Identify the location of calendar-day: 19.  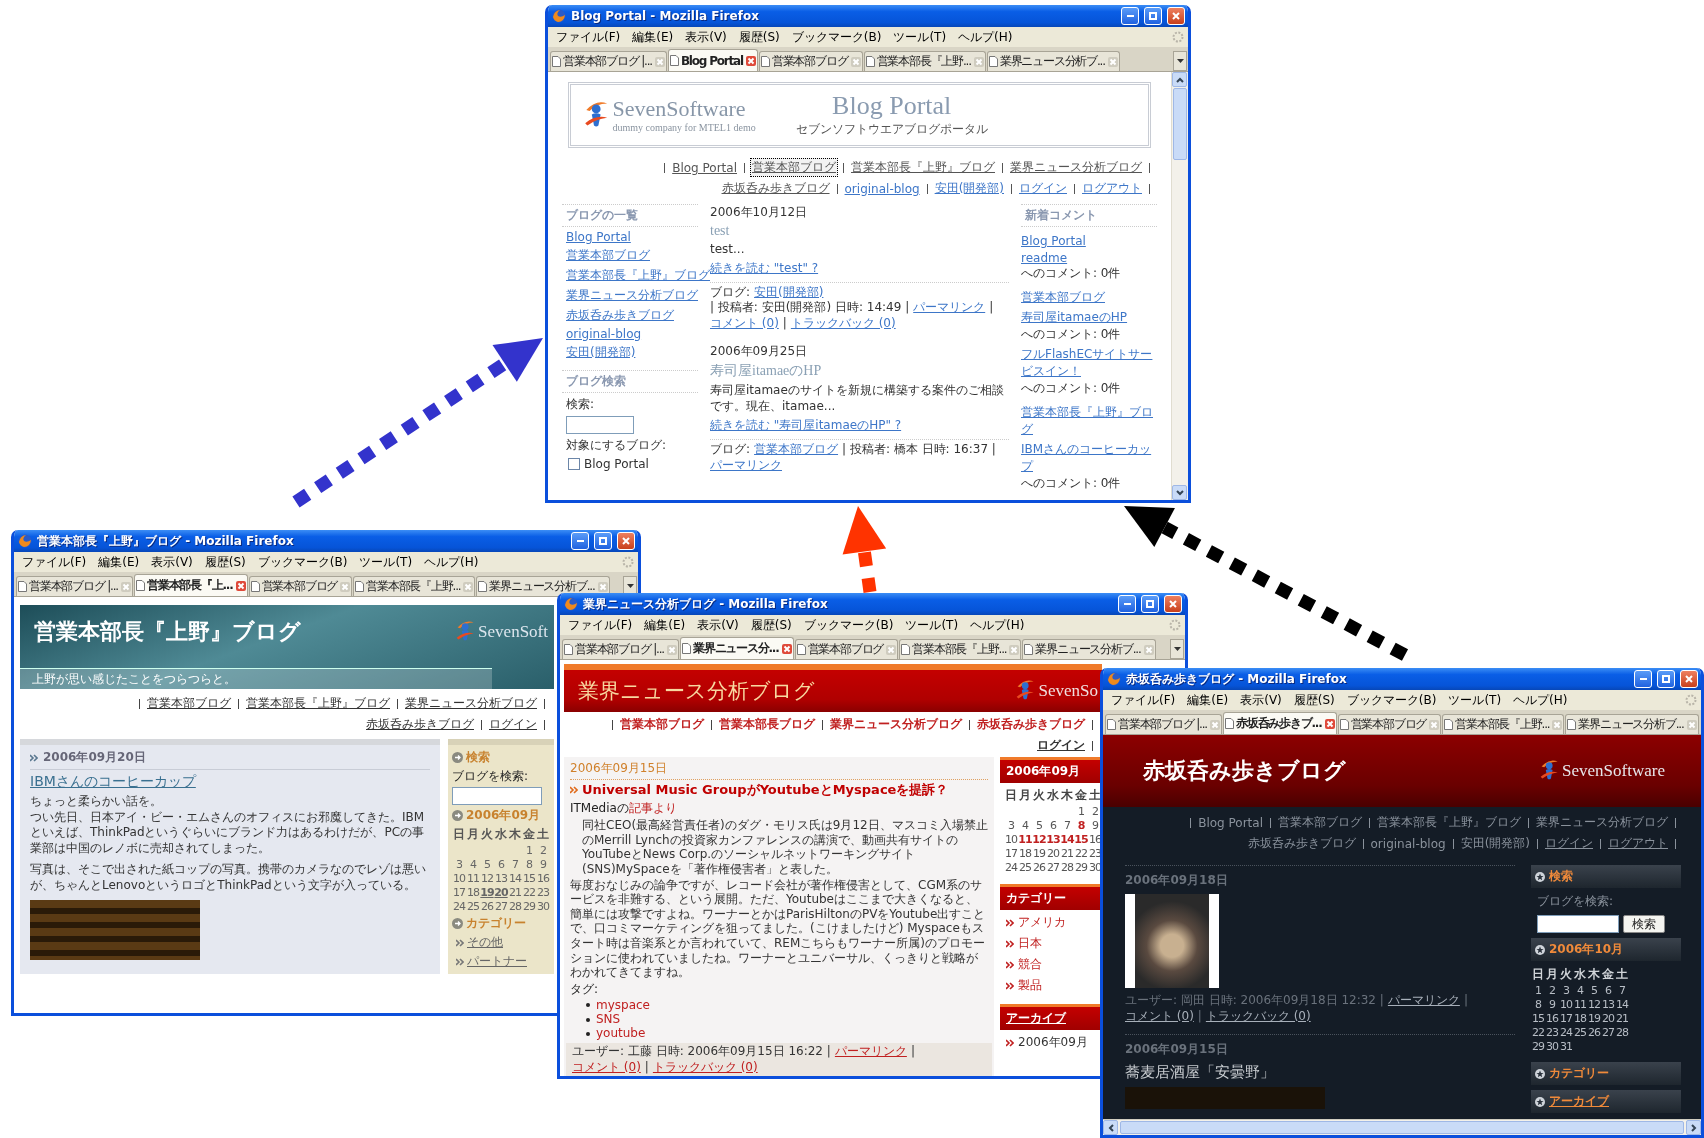
(487, 892).